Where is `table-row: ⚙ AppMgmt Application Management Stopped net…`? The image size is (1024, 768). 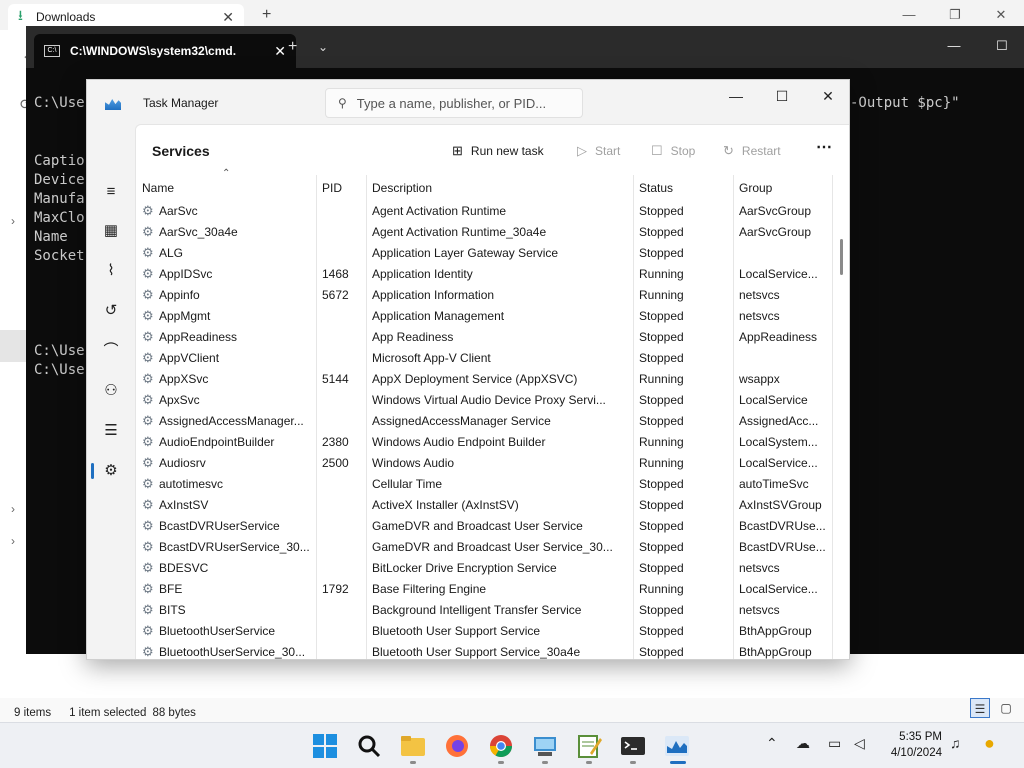
table-row: ⚙ AppMgmt Application Management Stopped net… is located at coordinates (484, 316).